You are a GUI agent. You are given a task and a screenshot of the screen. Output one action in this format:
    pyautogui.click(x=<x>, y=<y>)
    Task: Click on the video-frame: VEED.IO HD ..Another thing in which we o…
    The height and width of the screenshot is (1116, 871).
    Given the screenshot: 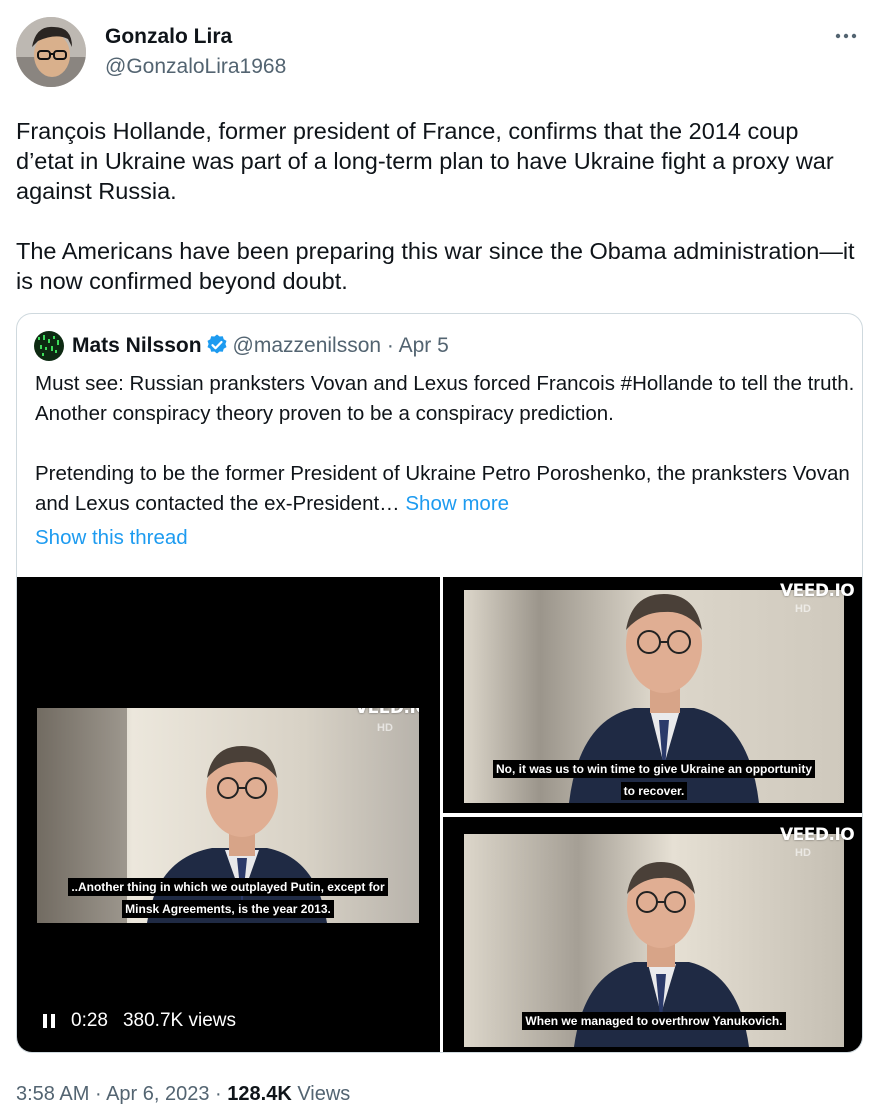 What is the action you would take?
    pyautogui.click(x=228, y=815)
    